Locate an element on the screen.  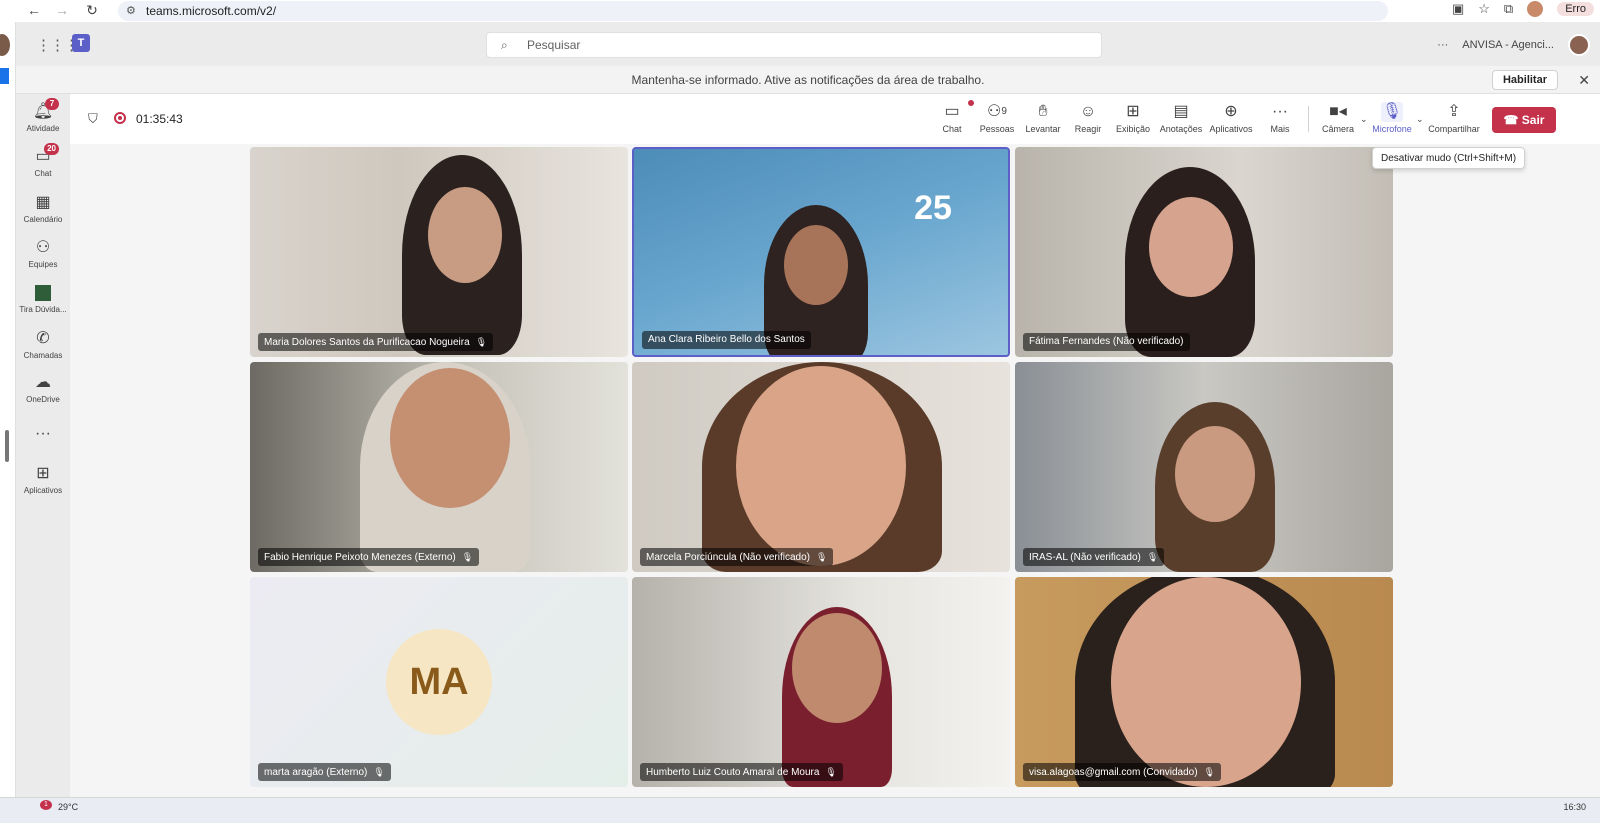
shield-icon: ⛉ is located at coordinates (93, 119).